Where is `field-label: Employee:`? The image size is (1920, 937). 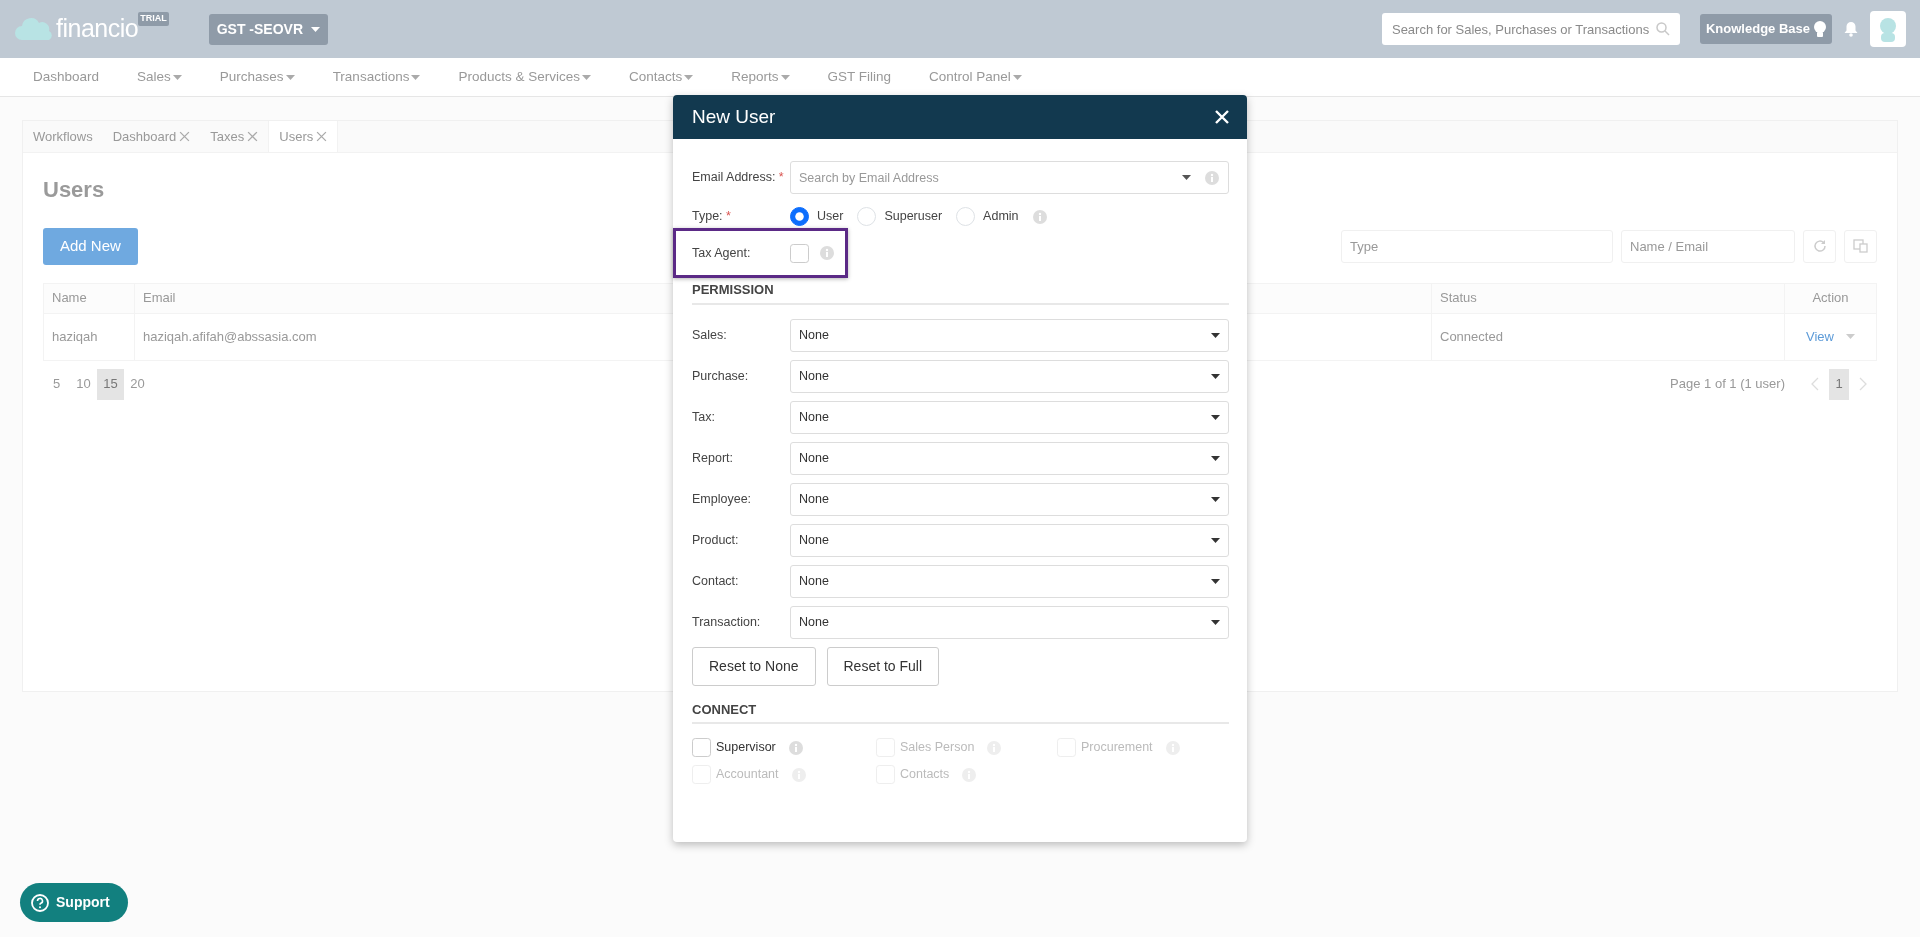 field-label: Employee: is located at coordinates (722, 499).